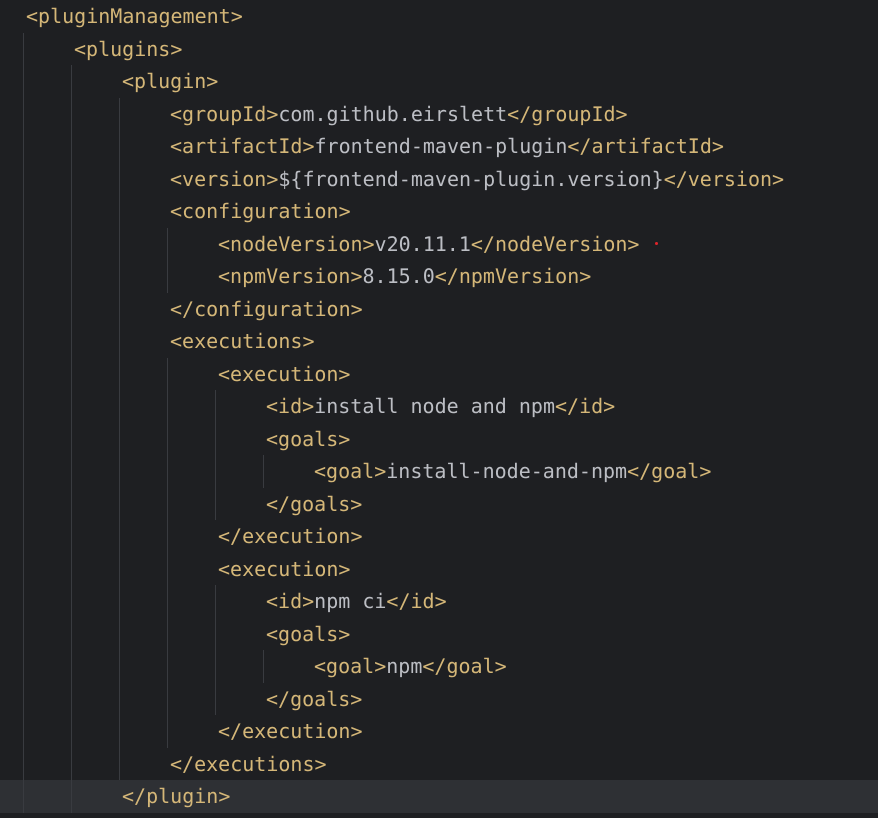 Image resolution: width=878 pixels, height=818 pixels. I want to click on code-line: <executions>, so click(242, 341).